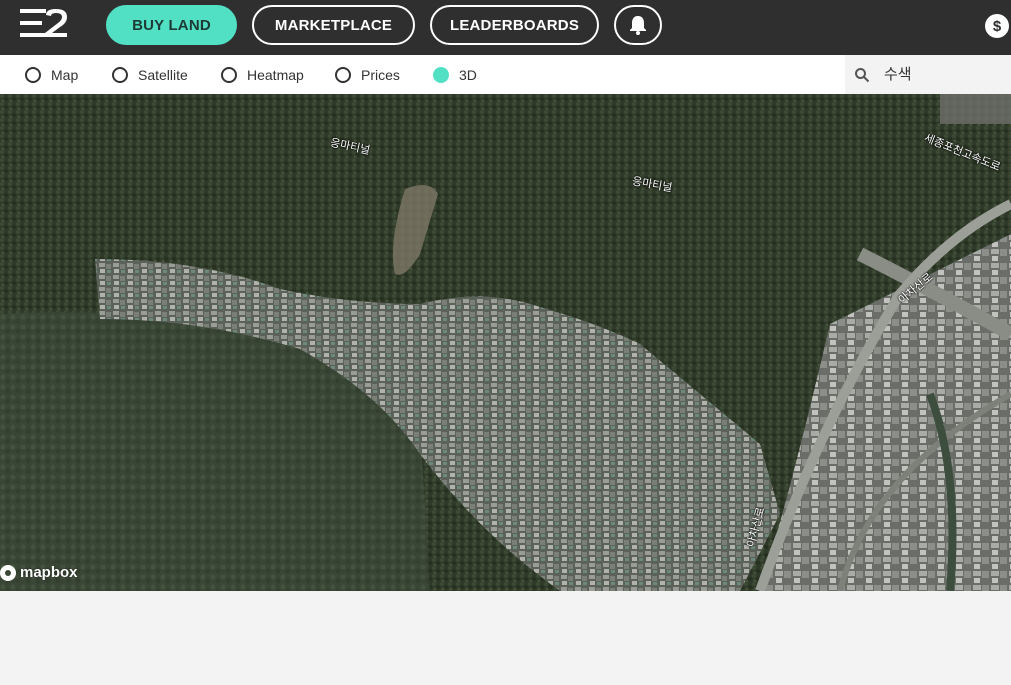 The image size is (1011, 685). What do you see at coordinates (944, 74) in the screenshot?
I see `search-input` at bounding box center [944, 74].